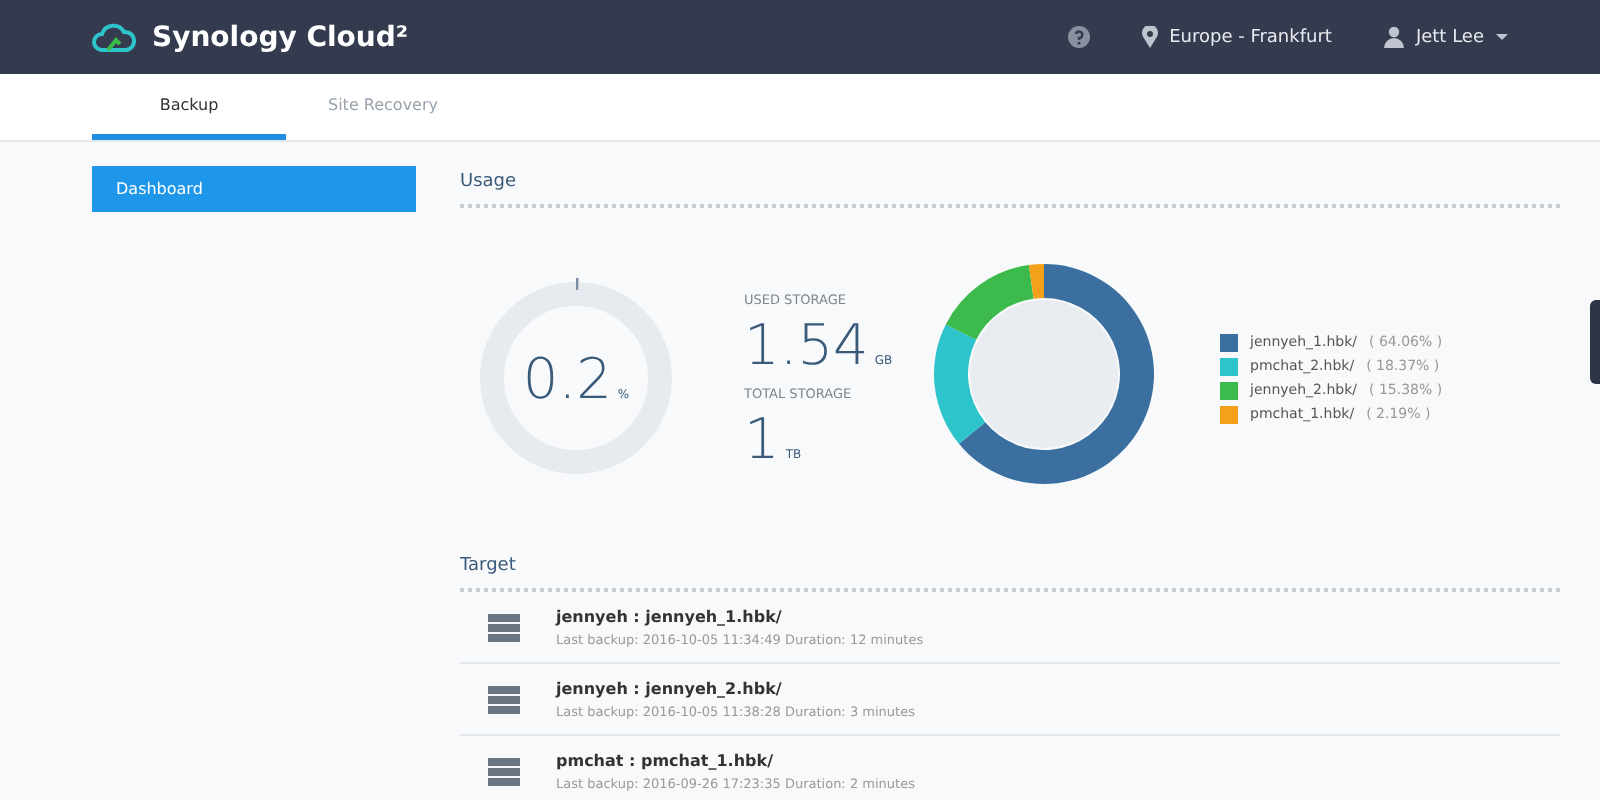 The image size is (1600, 800). What do you see at coordinates (1393, 37) in the screenshot?
I see `user-icon` at bounding box center [1393, 37].